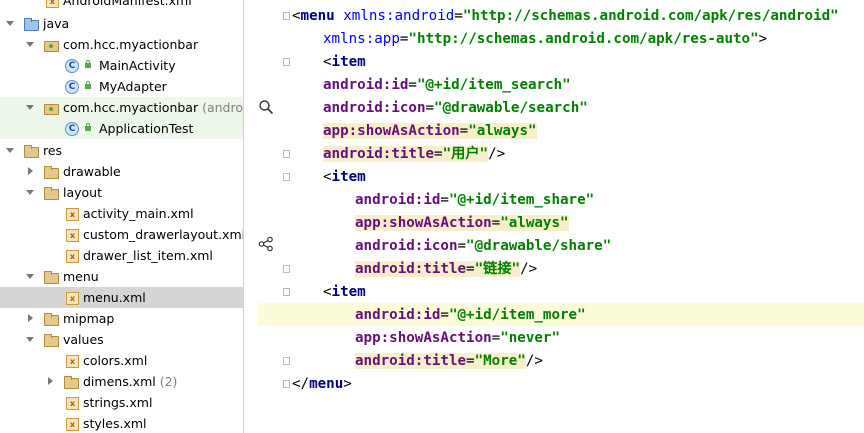 The image size is (864, 433). What do you see at coordinates (447, 85) in the screenshot?
I see `code-line: android:id="@+id/item_search"` at bounding box center [447, 85].